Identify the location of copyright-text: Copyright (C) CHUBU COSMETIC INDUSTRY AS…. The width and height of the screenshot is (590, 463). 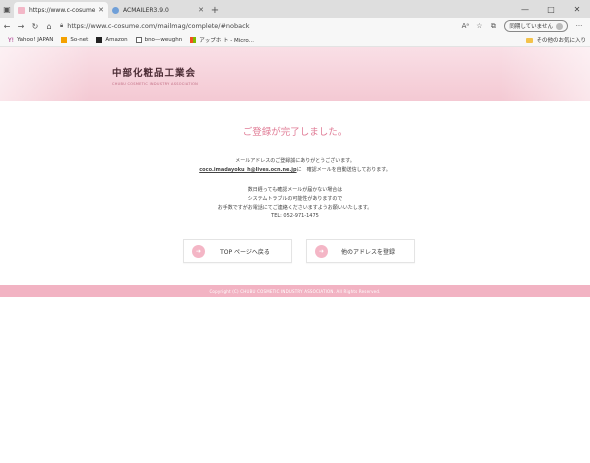
(295, 291).